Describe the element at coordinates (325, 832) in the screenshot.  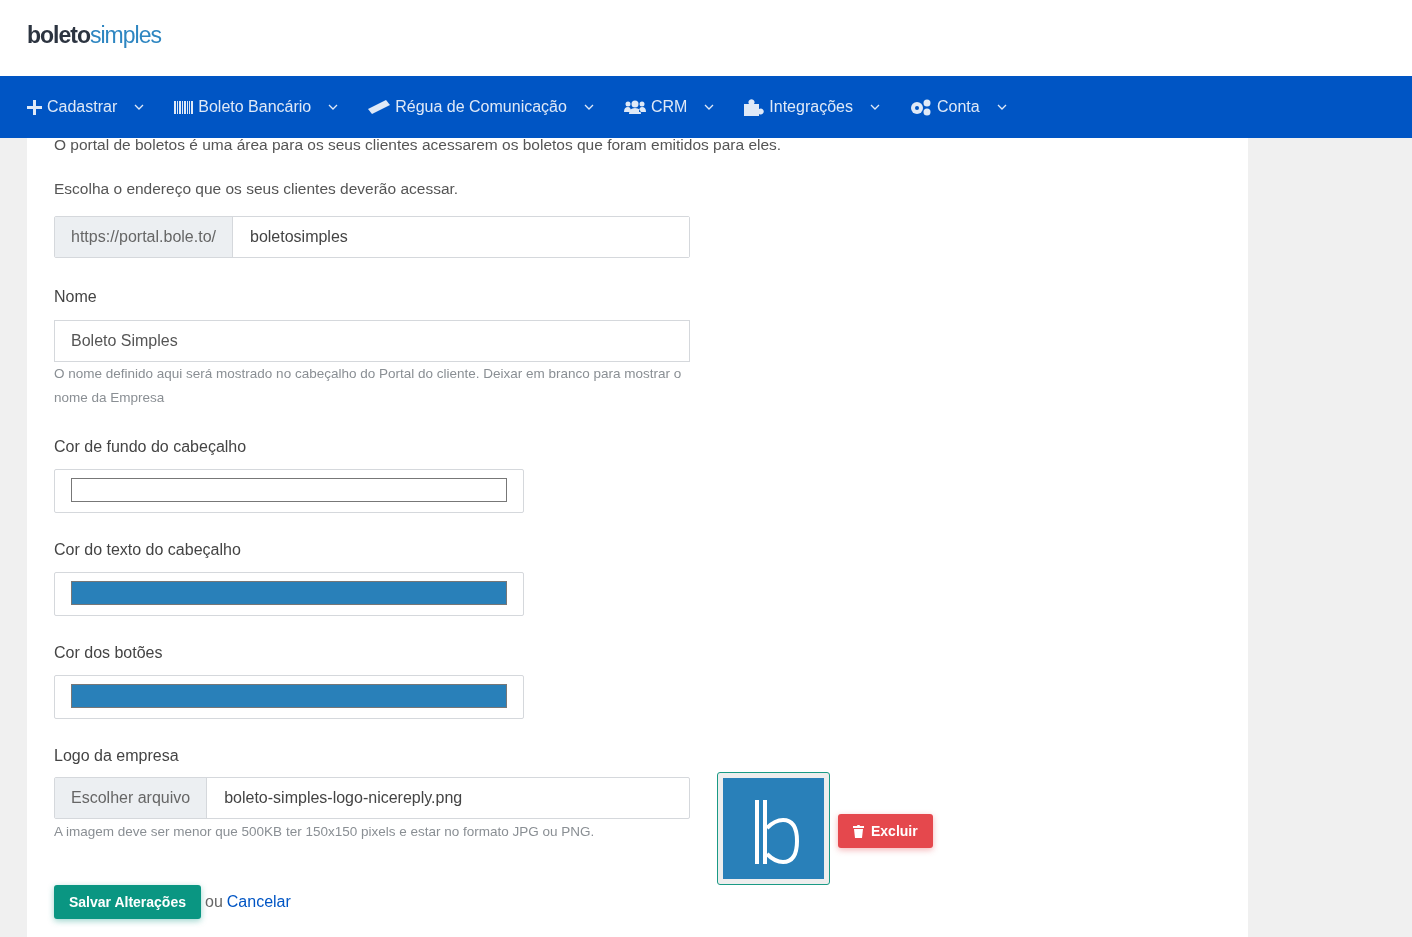
I see `help-text: A imagem deve ser menor que 500KB ter 150x150 pixels e estar no formato JPG ou PNG.` at that location.